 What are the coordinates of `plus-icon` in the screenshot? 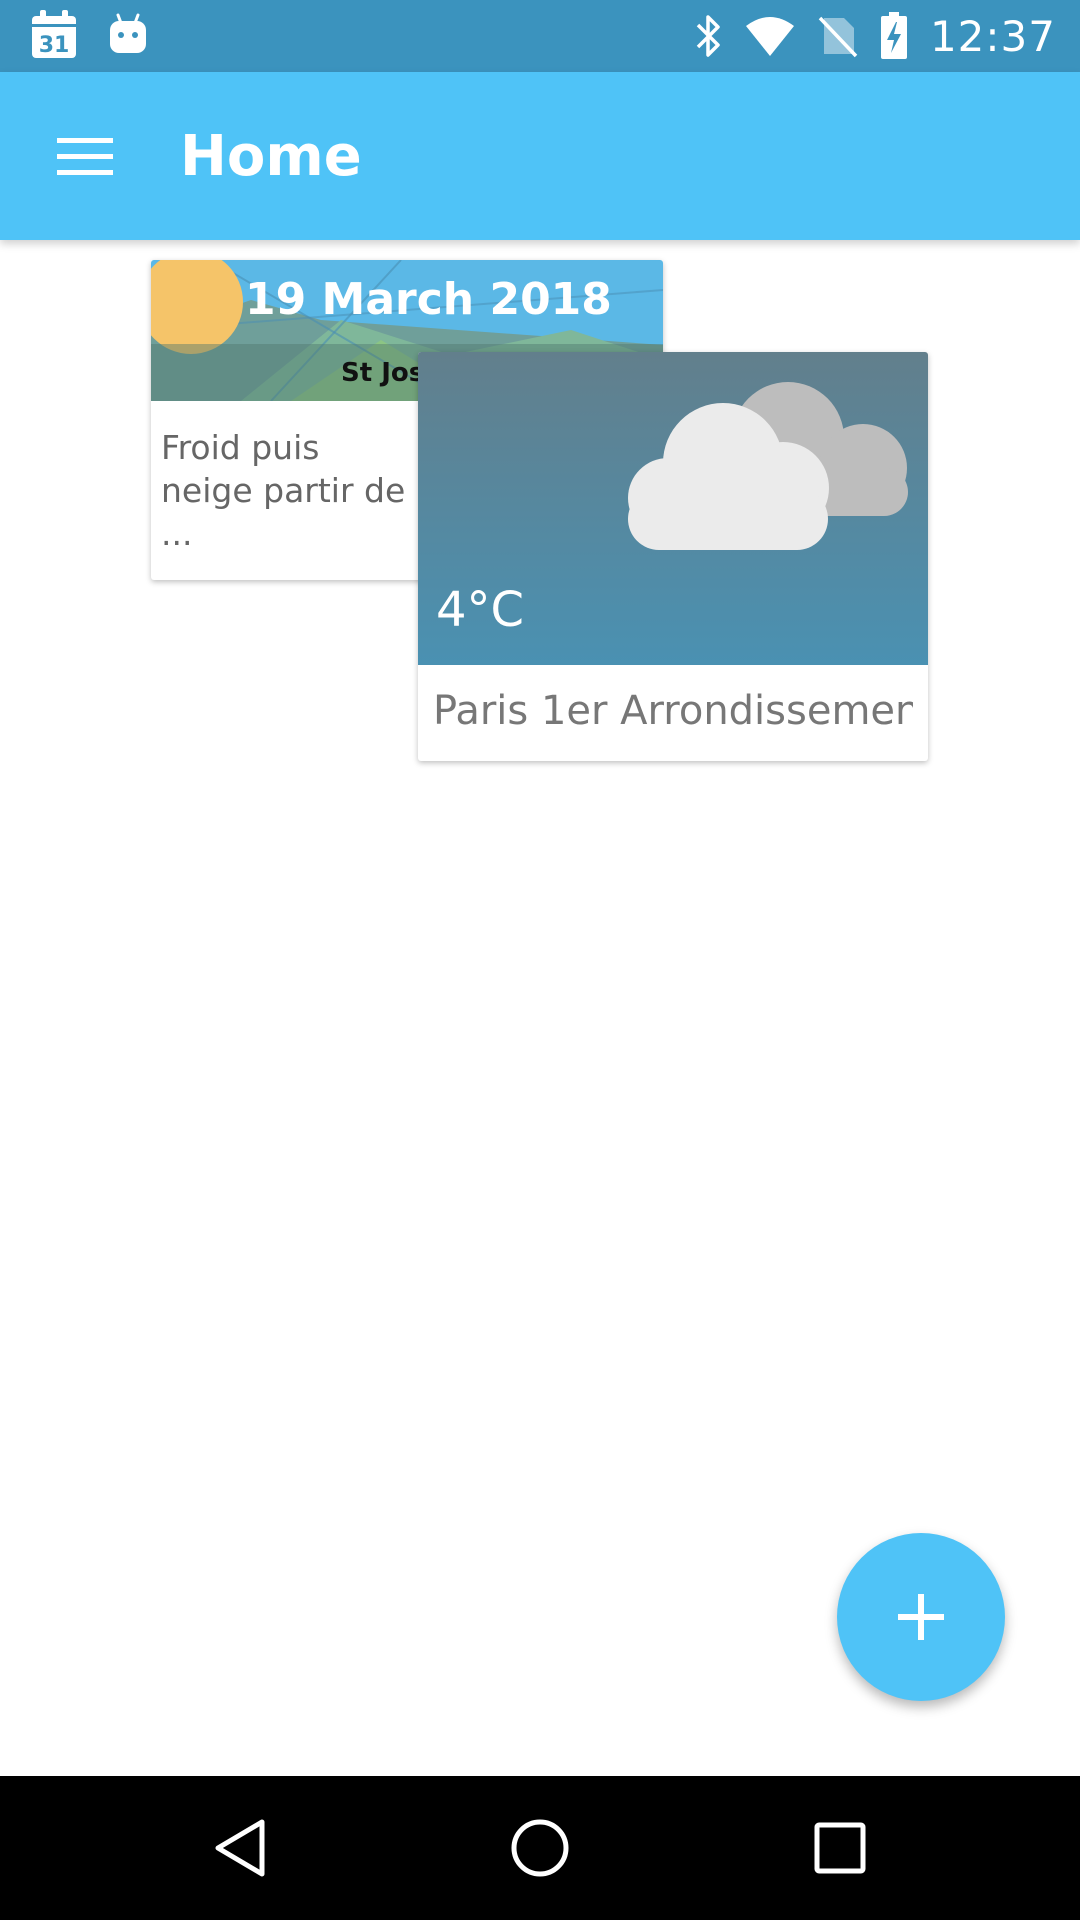 It's located at (921, 1617).